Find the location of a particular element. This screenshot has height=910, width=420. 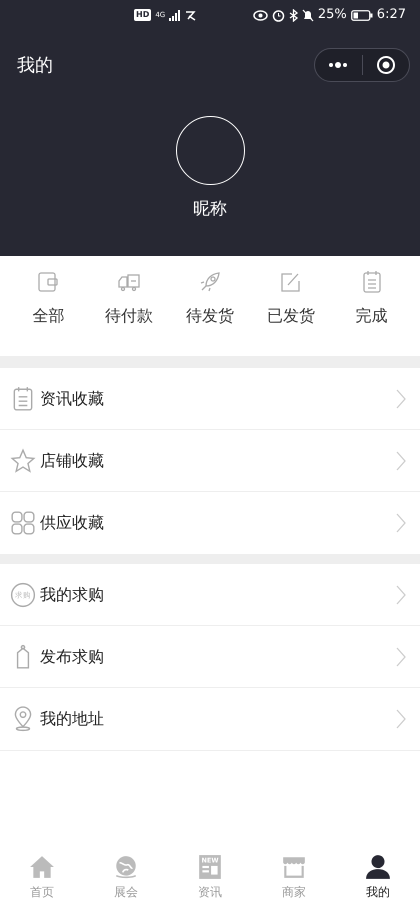

order-status-link: 待发货 is located at coordinates (210, 316).